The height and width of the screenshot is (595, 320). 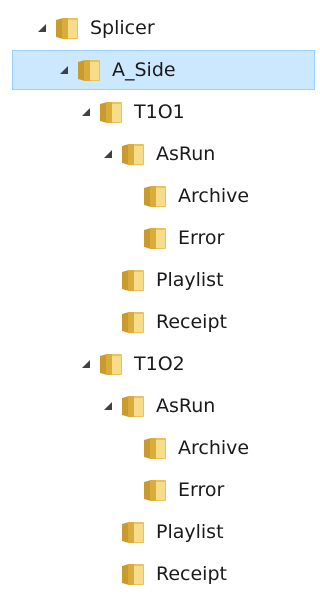 What do you see at coordinates (144, 70) in the screenshot?
I see `tree-item-label: A_Side` at bounding box center [144, 70].